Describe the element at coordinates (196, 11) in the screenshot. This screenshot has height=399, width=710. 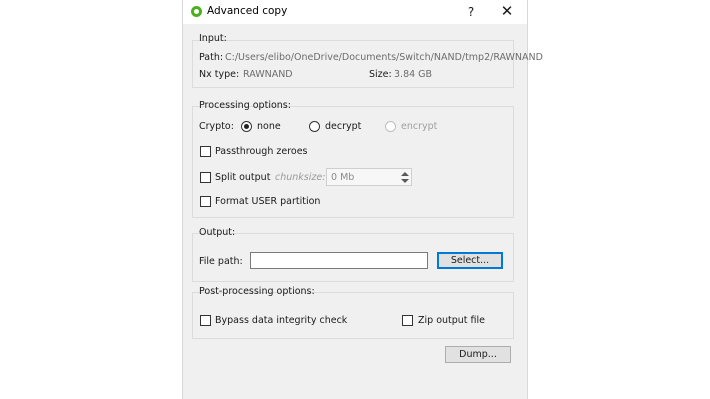
I see `app-logo-icon` at that location.